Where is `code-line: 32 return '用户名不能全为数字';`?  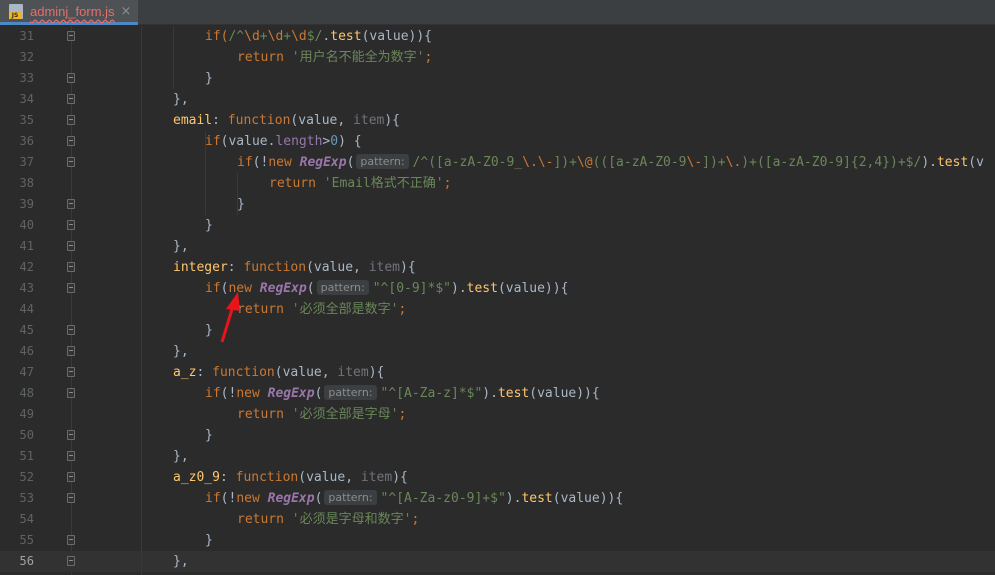
code-line: 32 return '用户名不能全为数字'; is located at coordinates (497, 57).